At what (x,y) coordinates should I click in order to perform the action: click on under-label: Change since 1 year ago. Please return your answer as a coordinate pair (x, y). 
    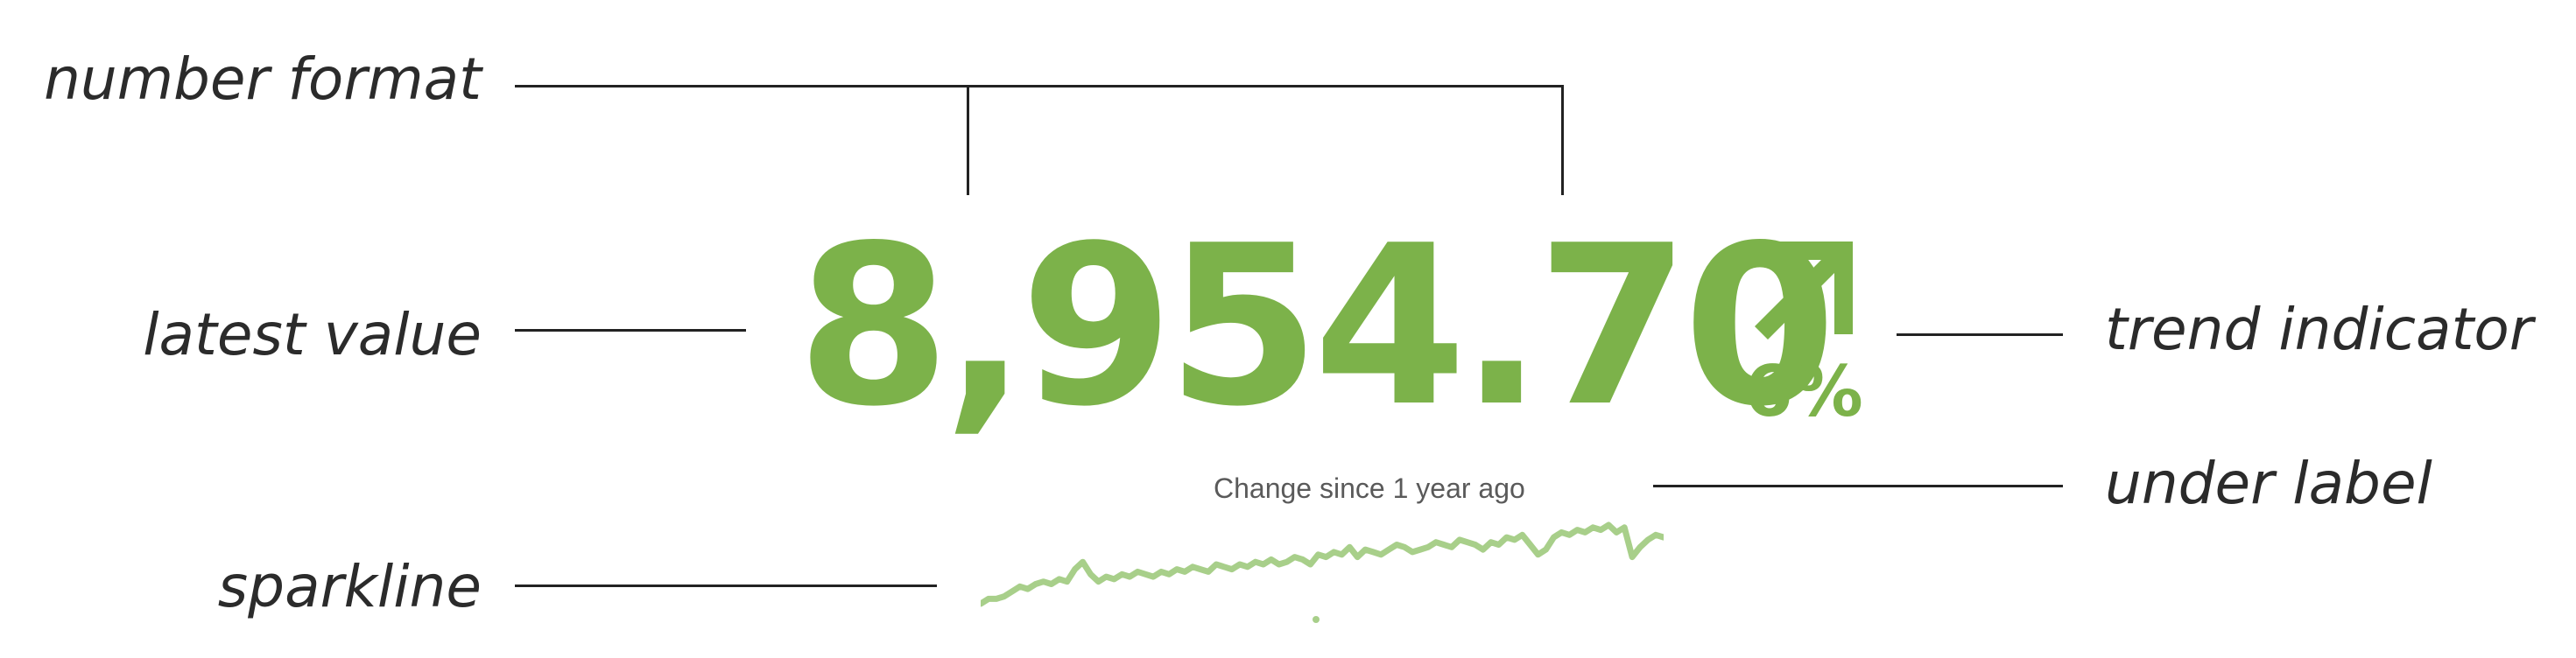
    Looking at the image, I should click on (1369, 488).